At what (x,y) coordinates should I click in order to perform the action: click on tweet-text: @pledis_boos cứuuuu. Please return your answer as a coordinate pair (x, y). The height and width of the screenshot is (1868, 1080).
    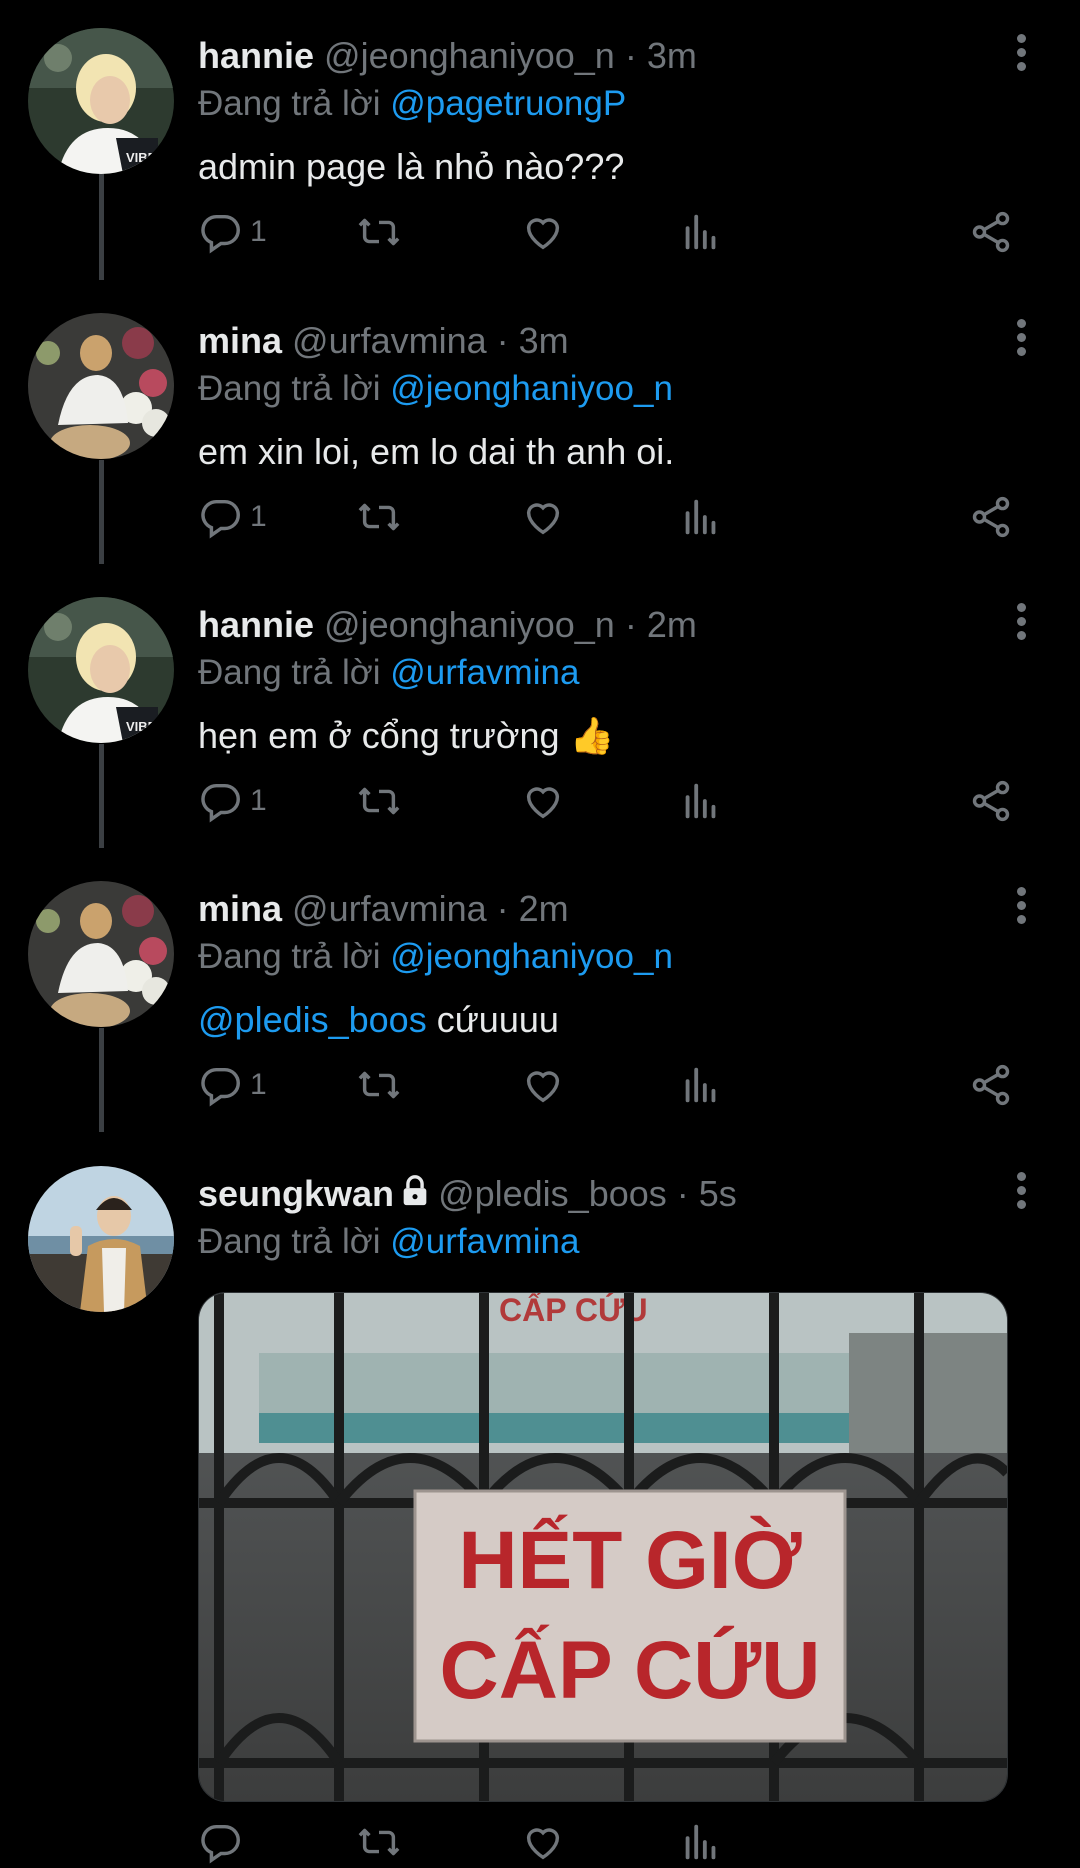
    Looking at the image, I should click on (378, 1020).